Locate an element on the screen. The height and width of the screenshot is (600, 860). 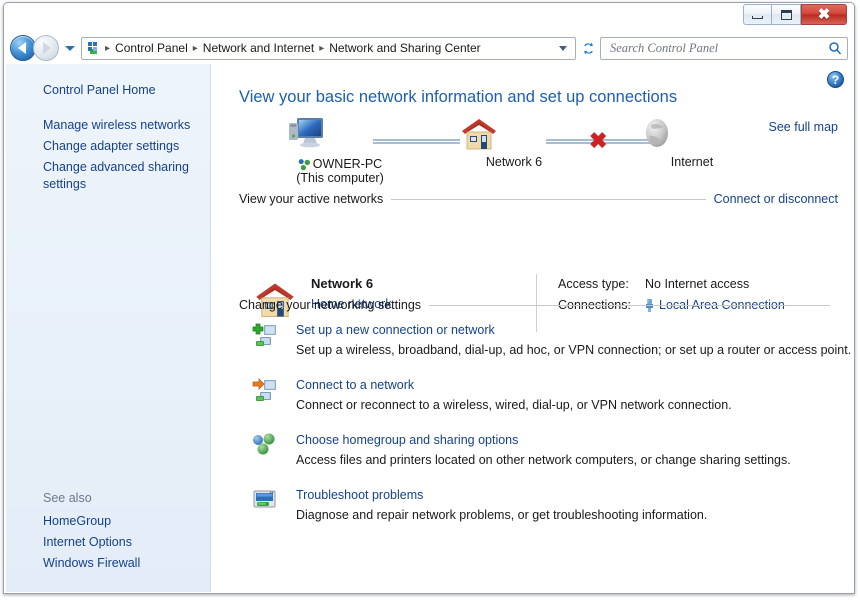
close-button: ✖ is located at coordinates (824, 14).